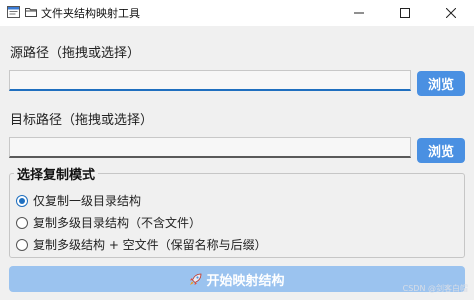  What do you see at coordinates (82, 120) in the screenshot?
I see `target-path-label: 目标路径（拖拽或选择）` at bounding box center [82, 120].